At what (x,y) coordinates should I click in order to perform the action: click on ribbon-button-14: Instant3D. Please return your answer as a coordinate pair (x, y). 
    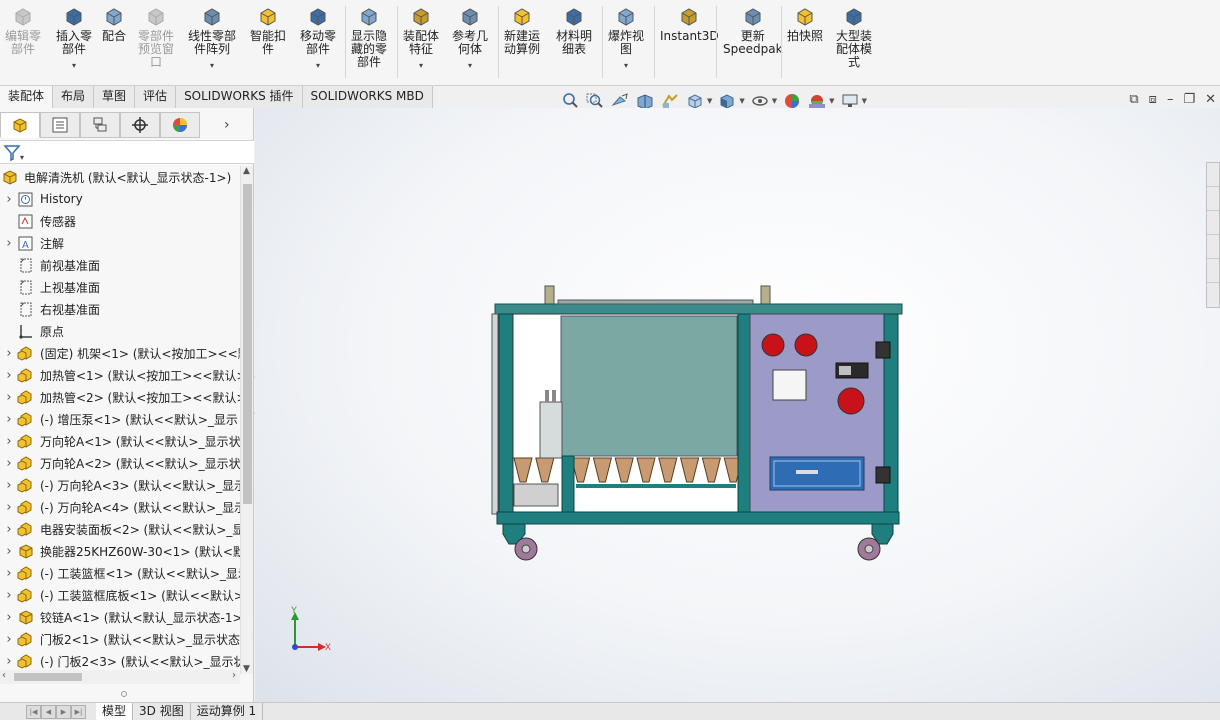
    Looking at the image, I should click on (689, 24).